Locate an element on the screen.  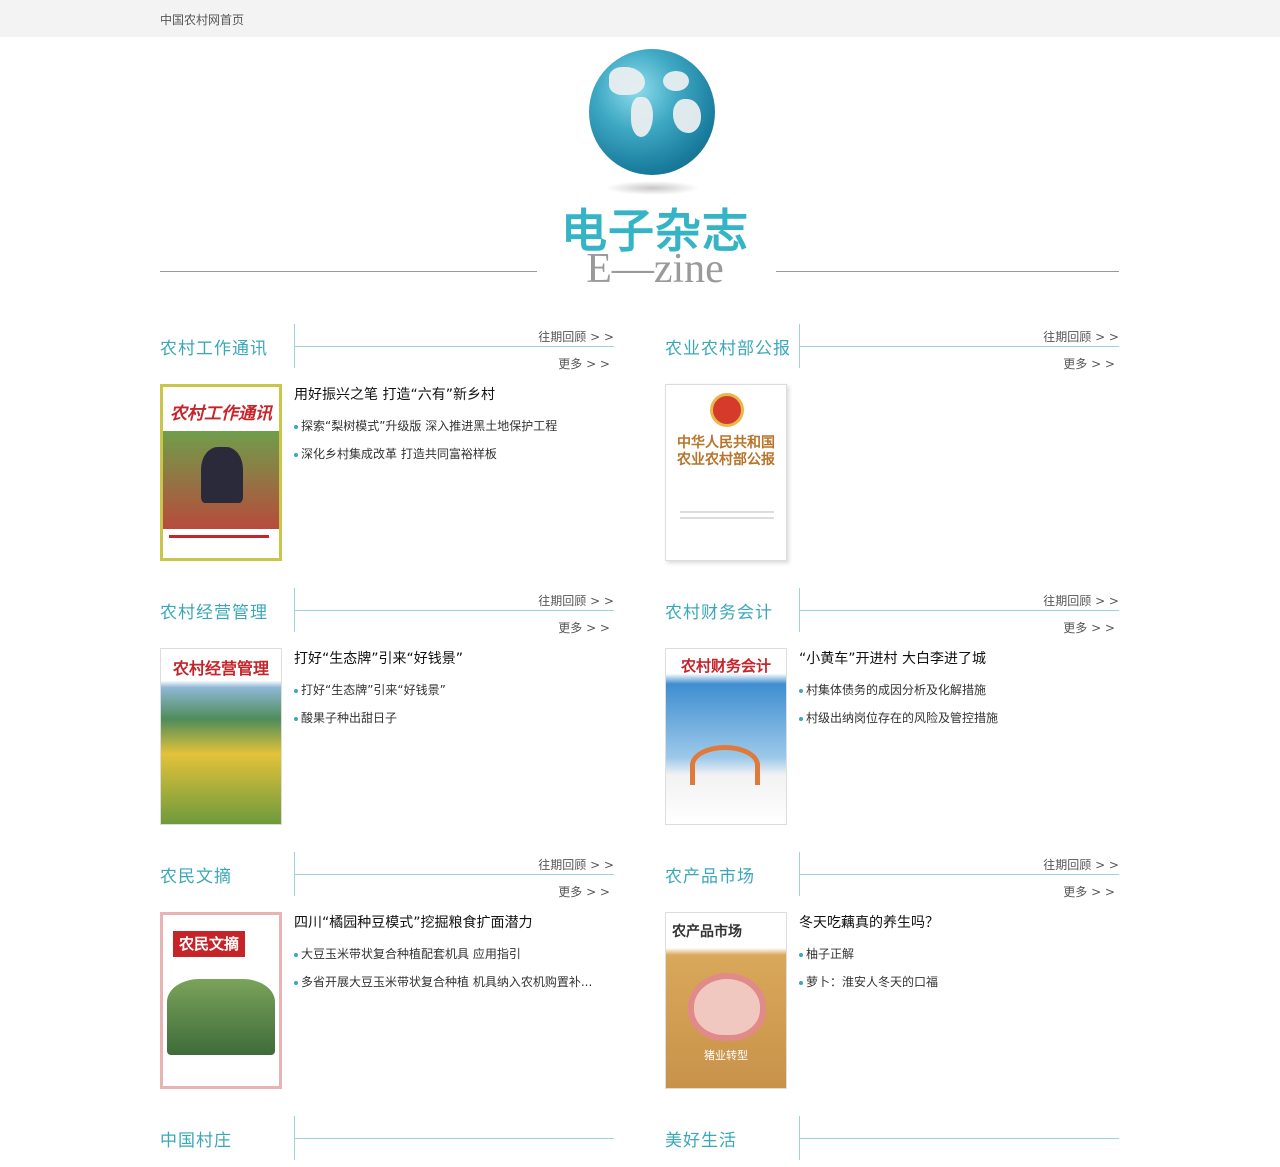
section-nongye-nongcunbu-gongbao: 农业农村部公报 往期回顾 > > 更多 > > 中华人民共和国农业农村部公报 is located at coordinates (892, 456).